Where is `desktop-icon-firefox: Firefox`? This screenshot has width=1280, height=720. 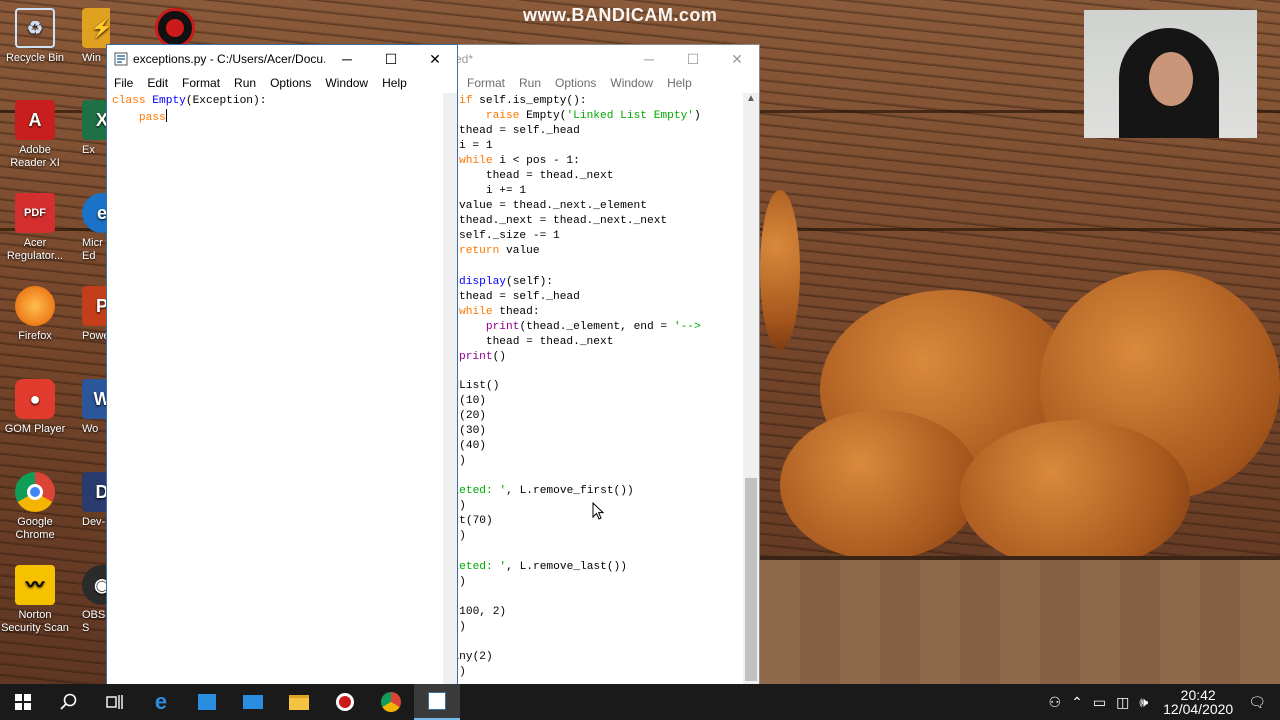 desktop-icon-firefox: Firefox is located at coordinates (35, 314).